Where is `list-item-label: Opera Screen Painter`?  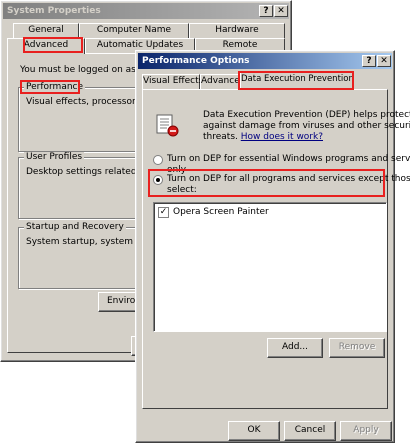
list-item-label: Opera Screen Painter is located at coordinates (221, 212).